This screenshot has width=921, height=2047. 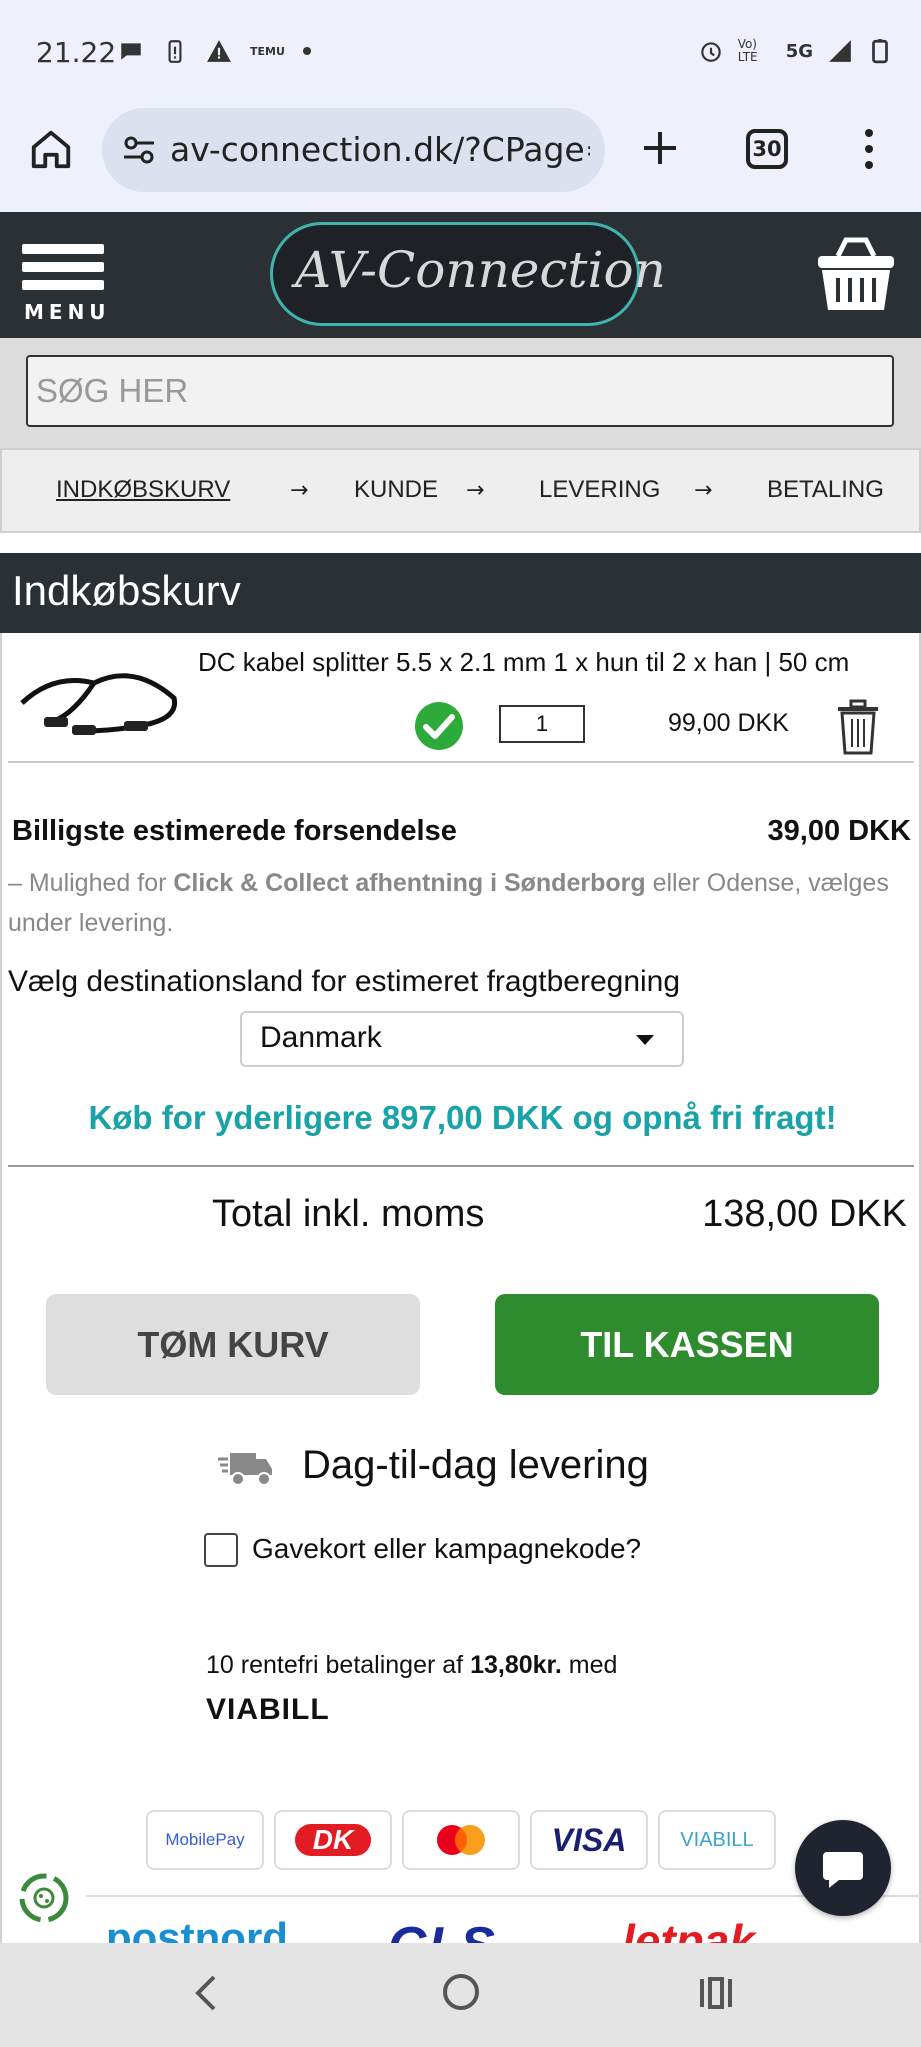 What do you see at coordinates (645, 1040) in the screenshot?
I see `chevron-down-icon` at bounding box center [645, 1040].